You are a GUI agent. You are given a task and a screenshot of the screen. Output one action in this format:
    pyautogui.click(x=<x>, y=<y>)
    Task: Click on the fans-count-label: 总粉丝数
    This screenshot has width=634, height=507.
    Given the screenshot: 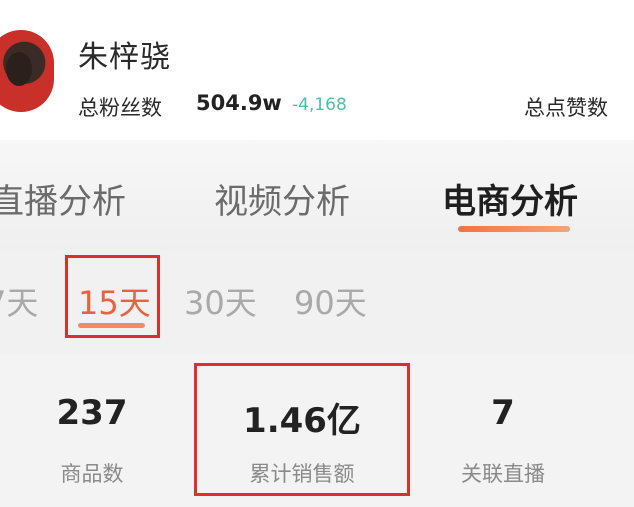 What is the action you would take?
    pyautogui.click(x=120, y=108)
    